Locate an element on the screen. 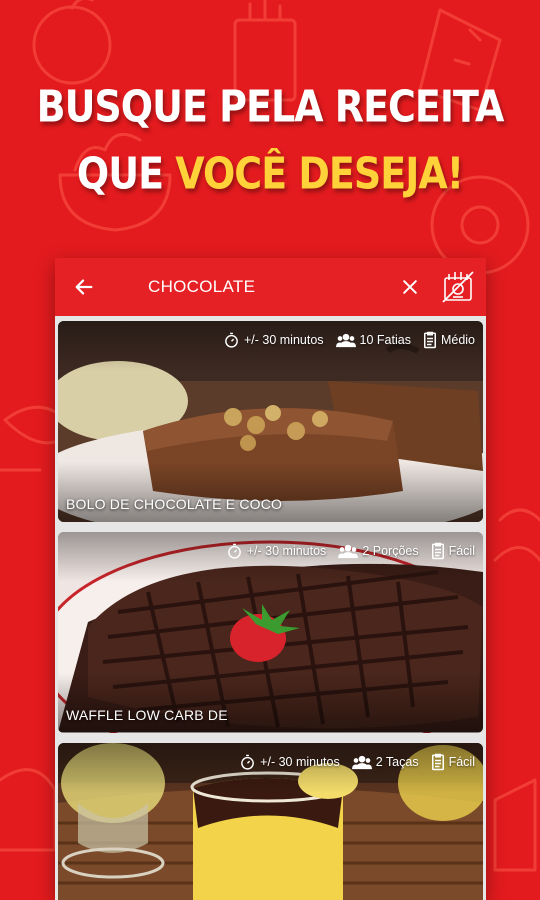 Image resolution: width=540 pixels, height=900 pixels. recipe-card: +/- 30 minutos 2 Taças Fácil is located at coordinates (270, 821).